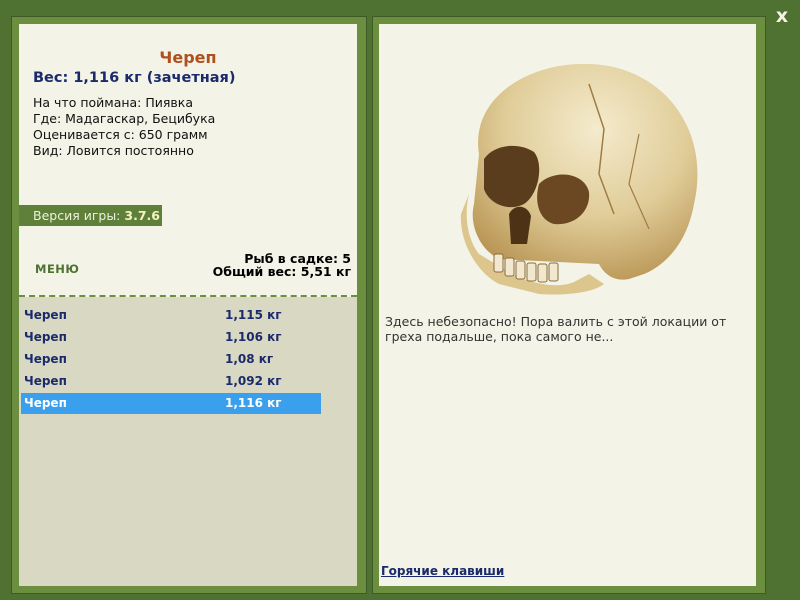  Describe the element at coordinates (124, 118) in the screenshot. I see `location-info: Где: Мадагаскар, Бецибука` at that location.